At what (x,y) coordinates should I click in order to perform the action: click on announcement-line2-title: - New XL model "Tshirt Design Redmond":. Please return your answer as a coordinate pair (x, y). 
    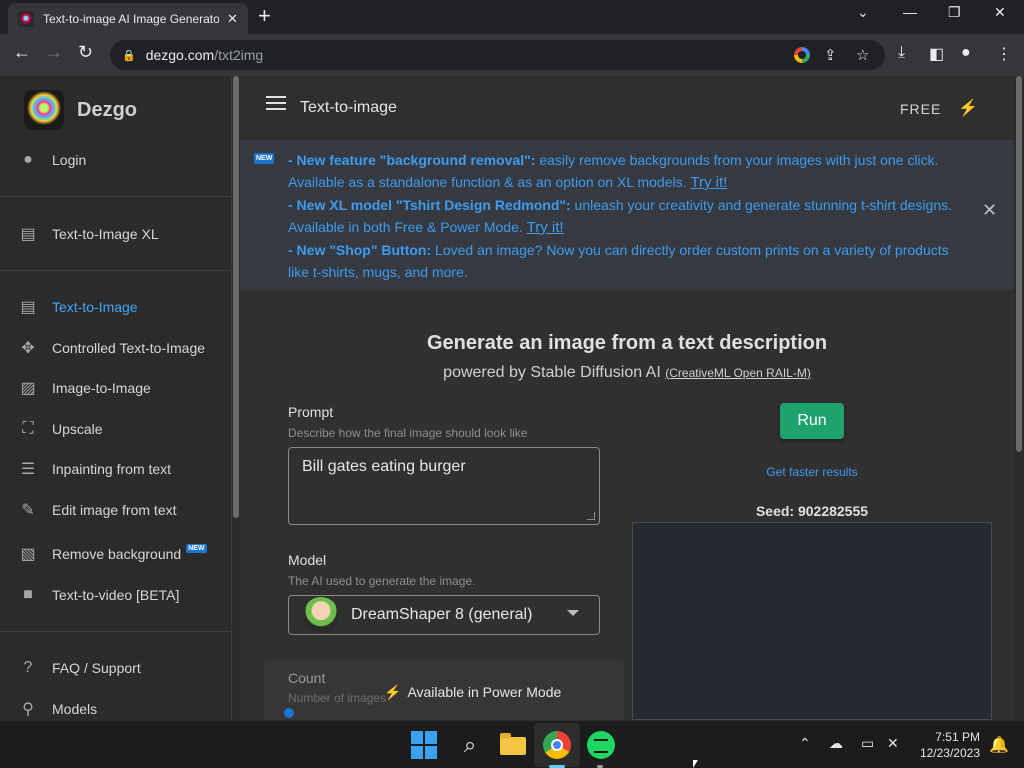
    Looking at the image, I should click on (429, 205).